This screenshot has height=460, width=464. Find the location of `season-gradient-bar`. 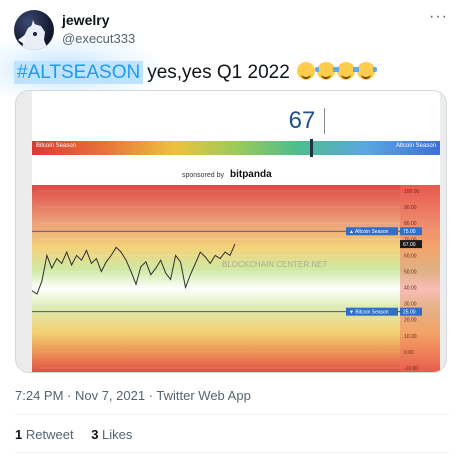

season-gradient-bar is located at coordinates (236, 148).